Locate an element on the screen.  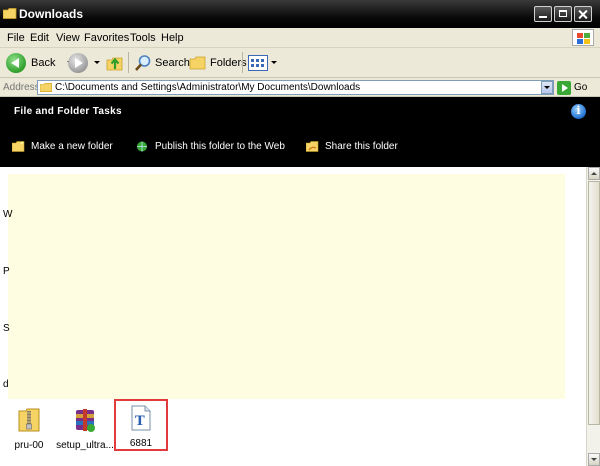
scroll-thumb is located at coordinates (594, 303).